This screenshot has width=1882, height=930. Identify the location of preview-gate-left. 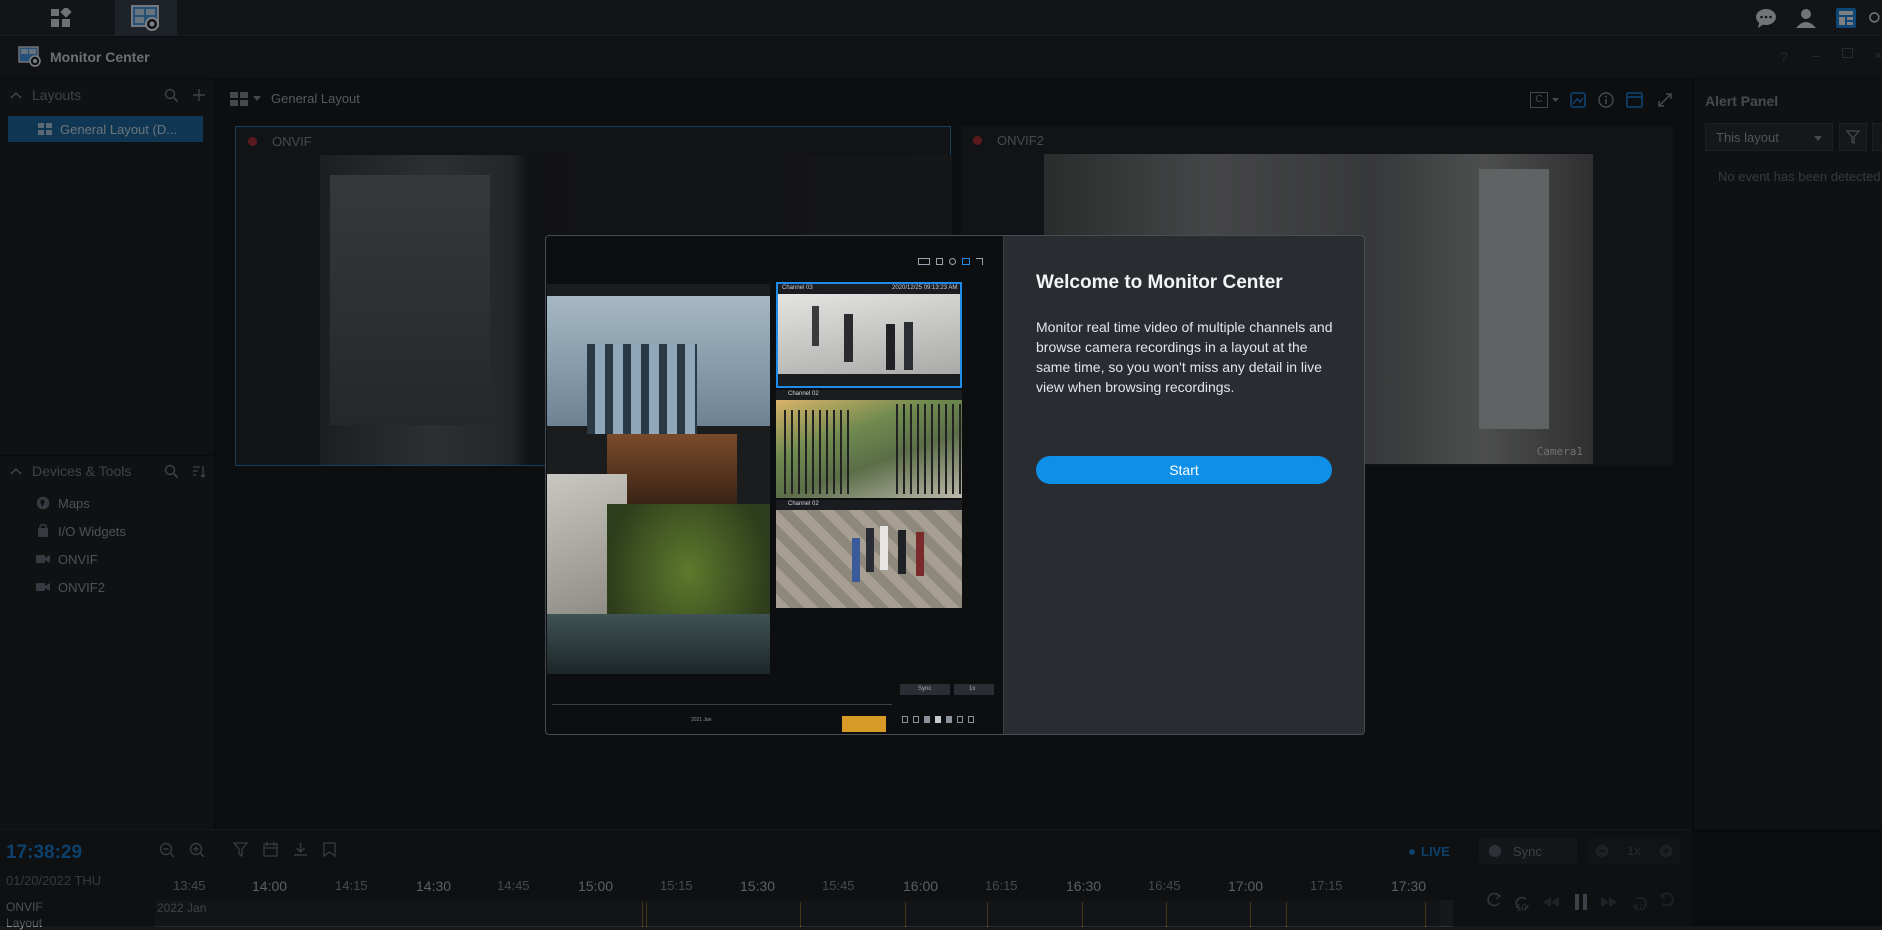
(819, 452).